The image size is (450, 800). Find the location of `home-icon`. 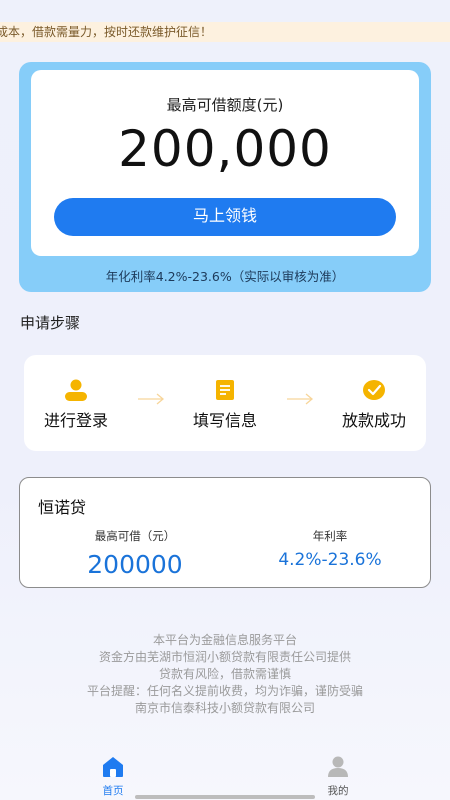

home-icon is located at coordinates (113, 767).